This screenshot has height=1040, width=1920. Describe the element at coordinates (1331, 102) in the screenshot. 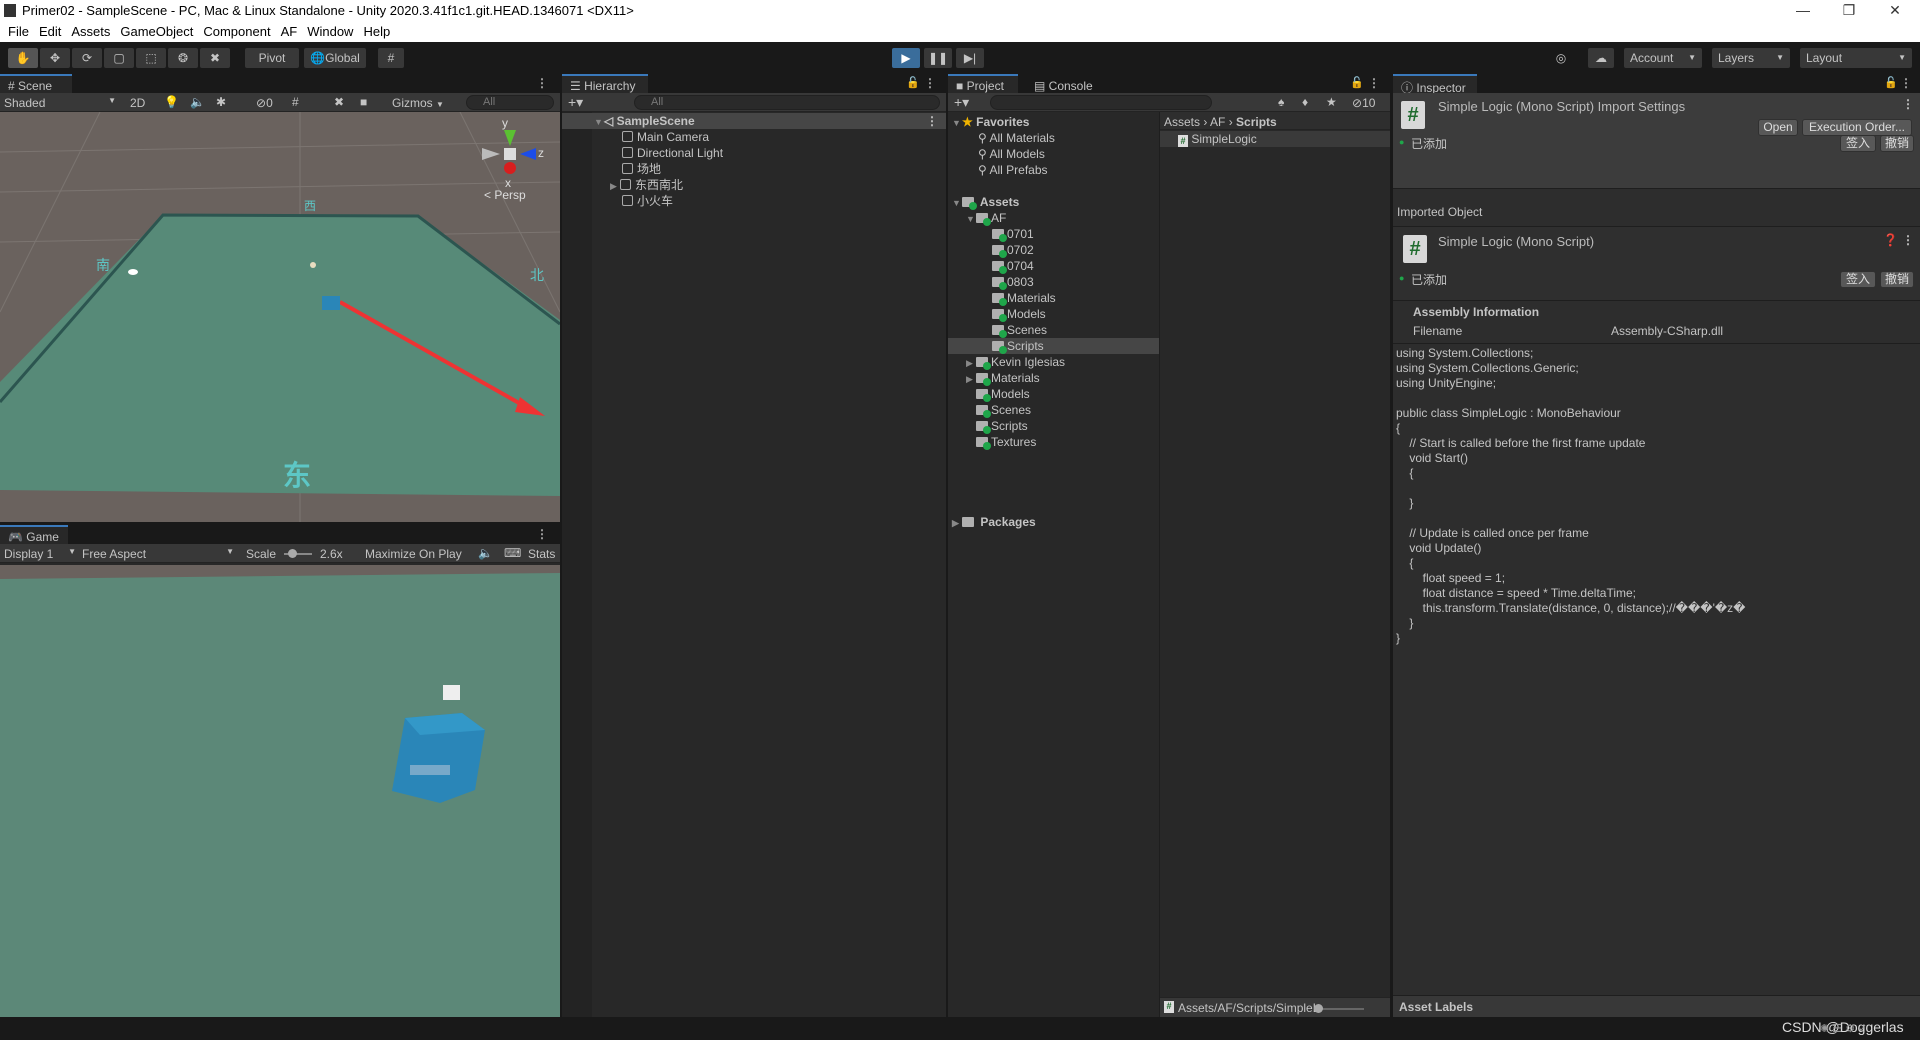

I see `favorite-star-icon: ★` at that location.